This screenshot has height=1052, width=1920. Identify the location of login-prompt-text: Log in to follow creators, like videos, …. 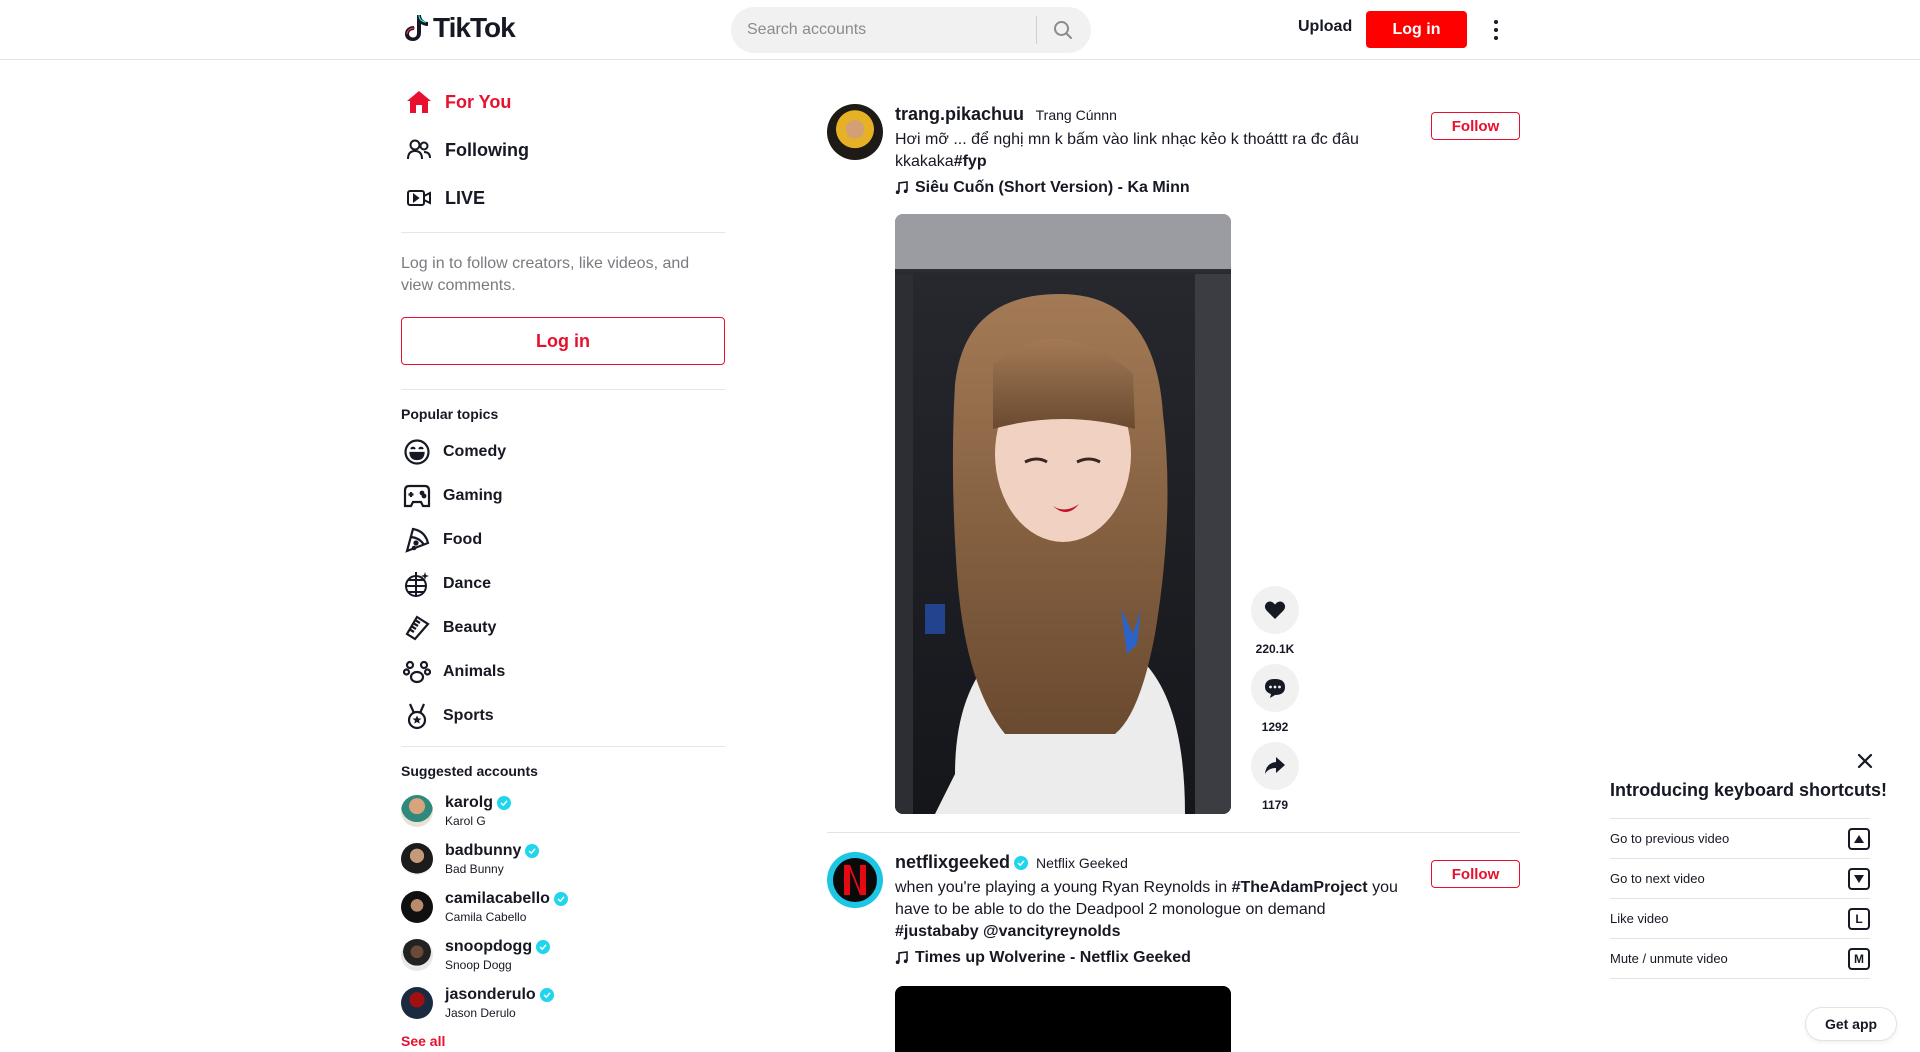
(545, 274).